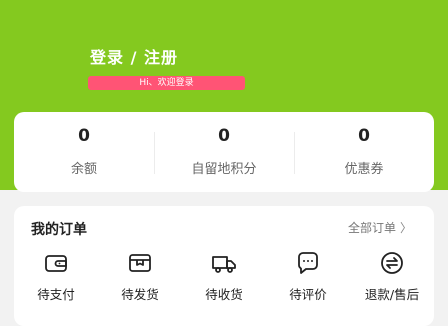 This screenshot has height=326, width=448. I want to click on pending-payment-label: 待支付, so click(56, 294).